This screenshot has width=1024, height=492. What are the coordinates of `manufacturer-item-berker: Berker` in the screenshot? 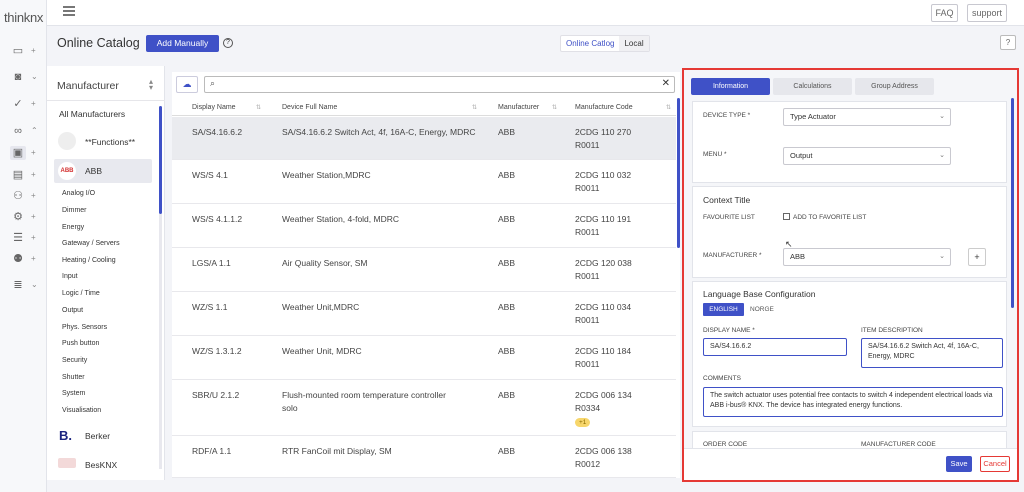 It's located at (97, 436).